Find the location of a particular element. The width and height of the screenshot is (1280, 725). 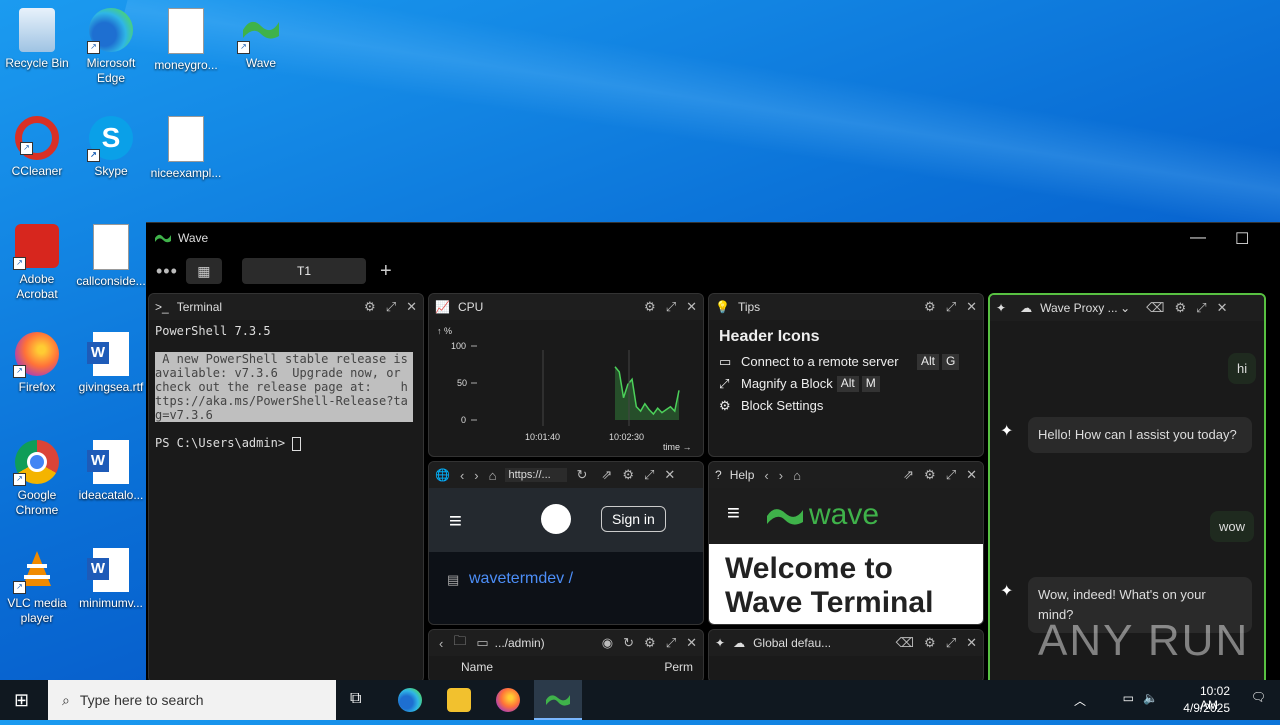

files-block: ‹ 🗀 ▭ .../admin) ◉ ↻ ⚙ ⤢ ✕ Name Perm is located at coordinates (566, 656).